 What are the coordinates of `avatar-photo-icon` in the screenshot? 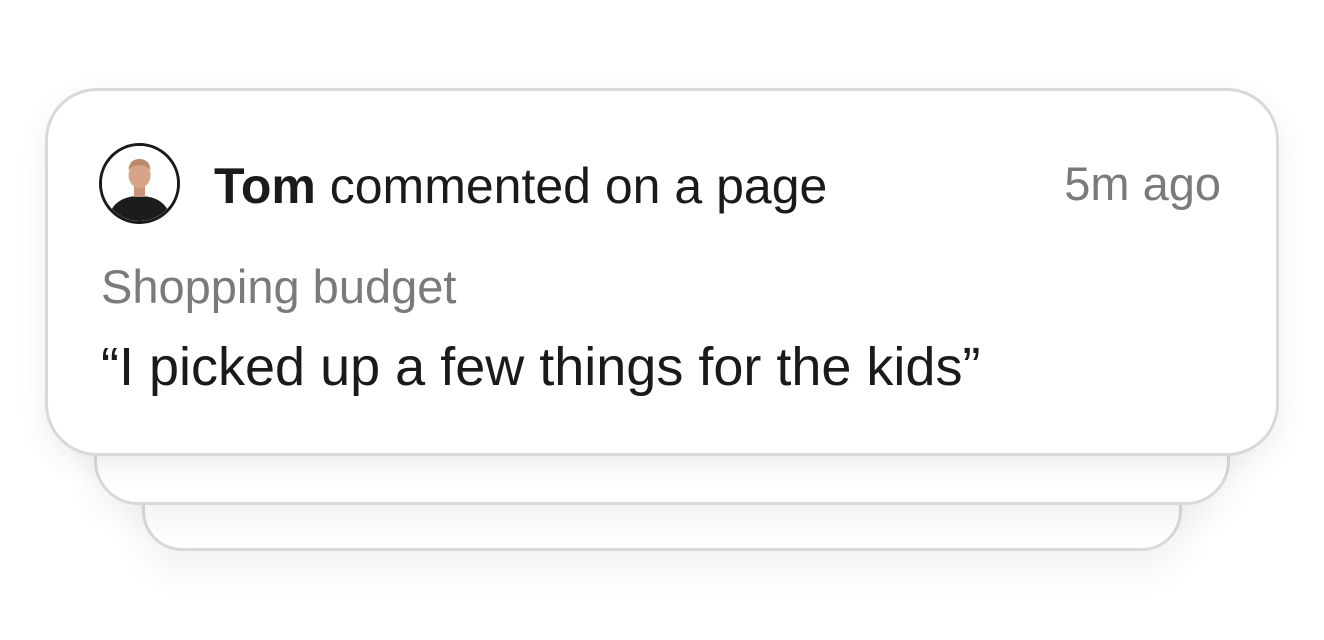 It's located at (139, 183).